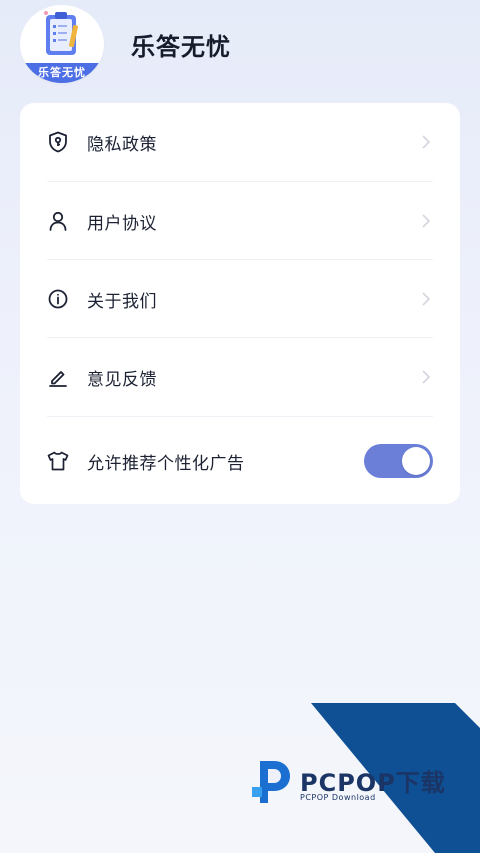 The width and height of the screenshot is (480, 853). I want to click on menu-item-feedback: 意见反馈, so click(240, 377).